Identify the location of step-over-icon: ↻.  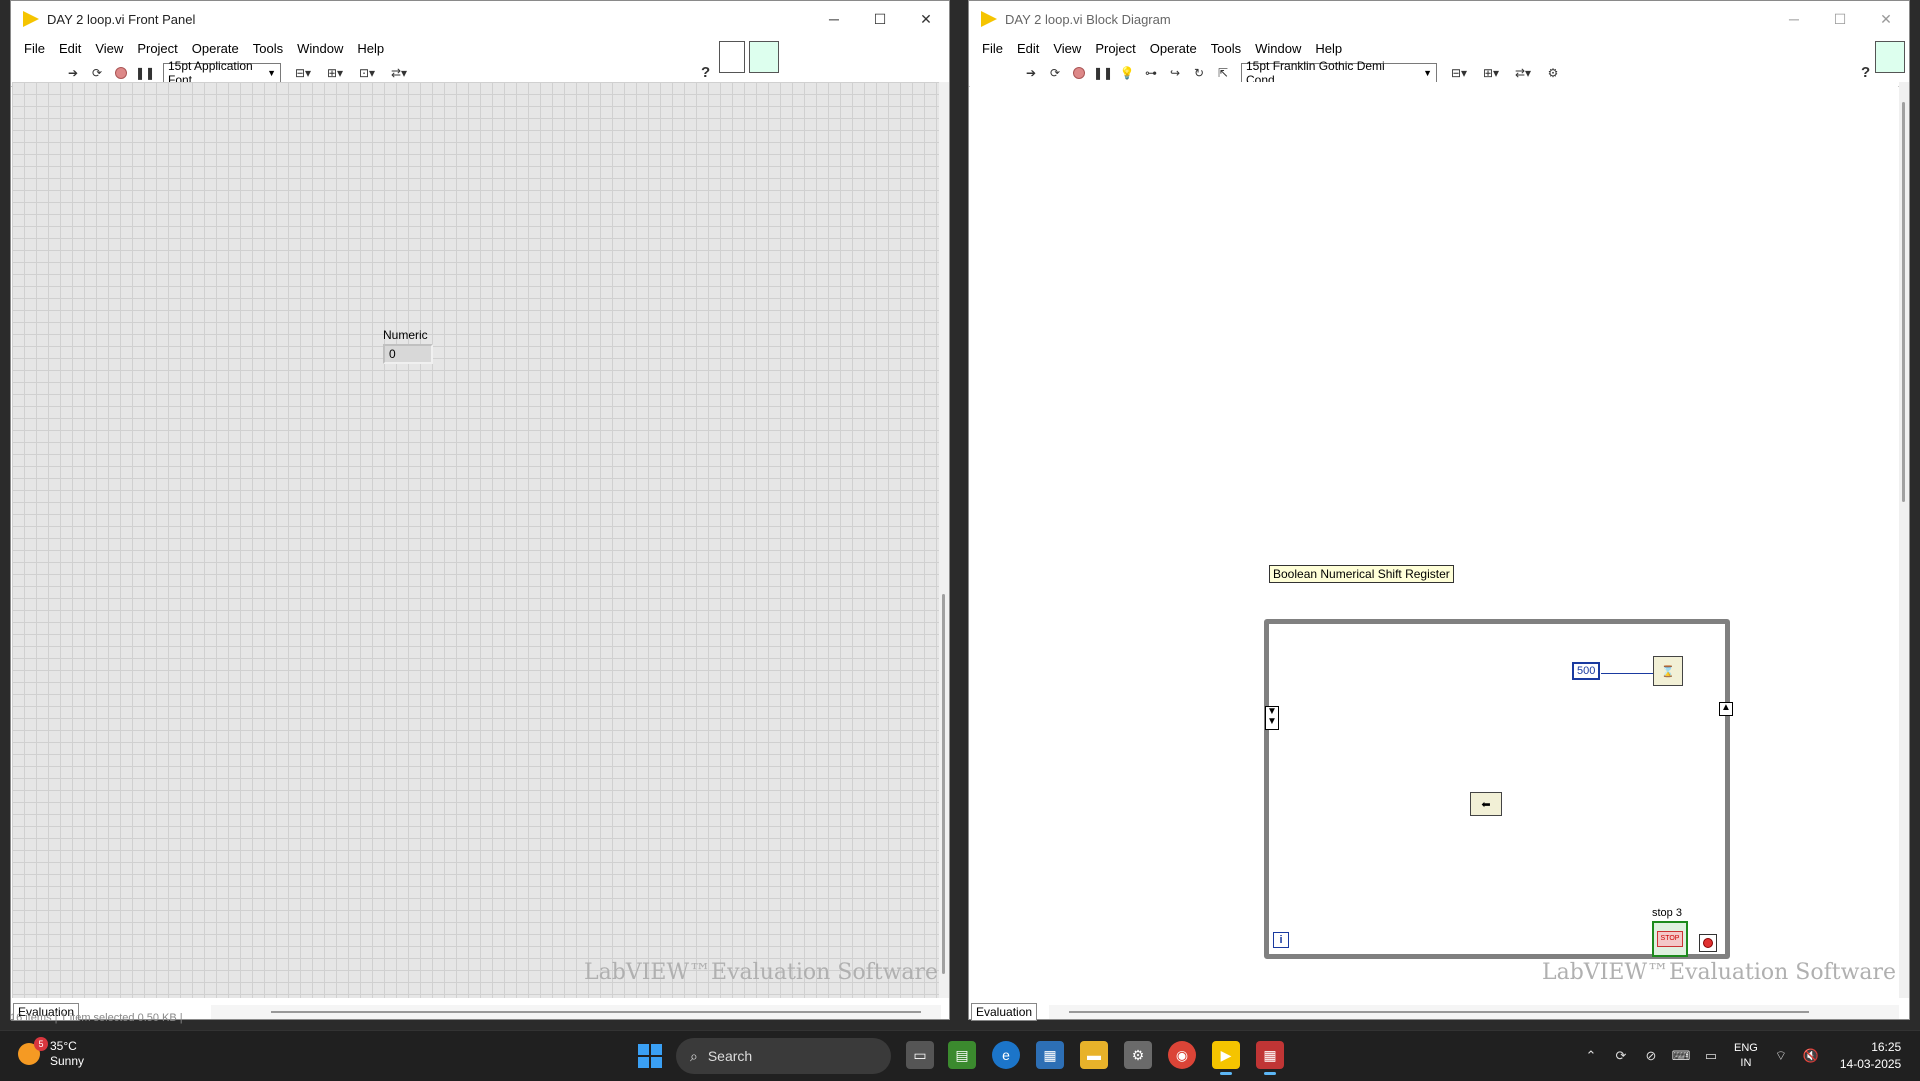
(1199, 73).